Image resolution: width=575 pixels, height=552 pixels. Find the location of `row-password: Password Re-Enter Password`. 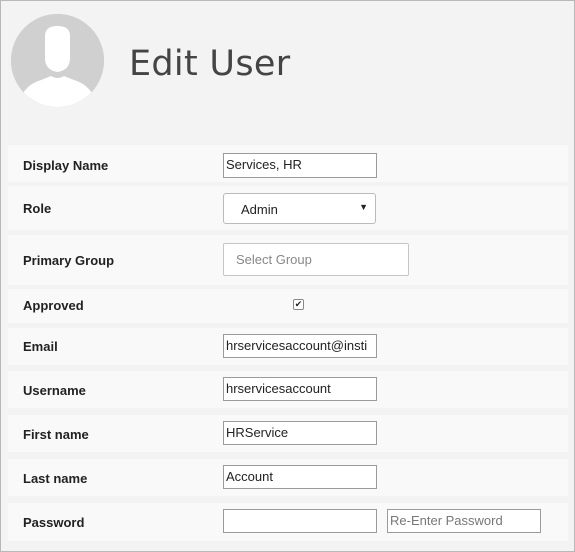

row-password: Password Re-Enter Password is located at coordinates (288, 522).